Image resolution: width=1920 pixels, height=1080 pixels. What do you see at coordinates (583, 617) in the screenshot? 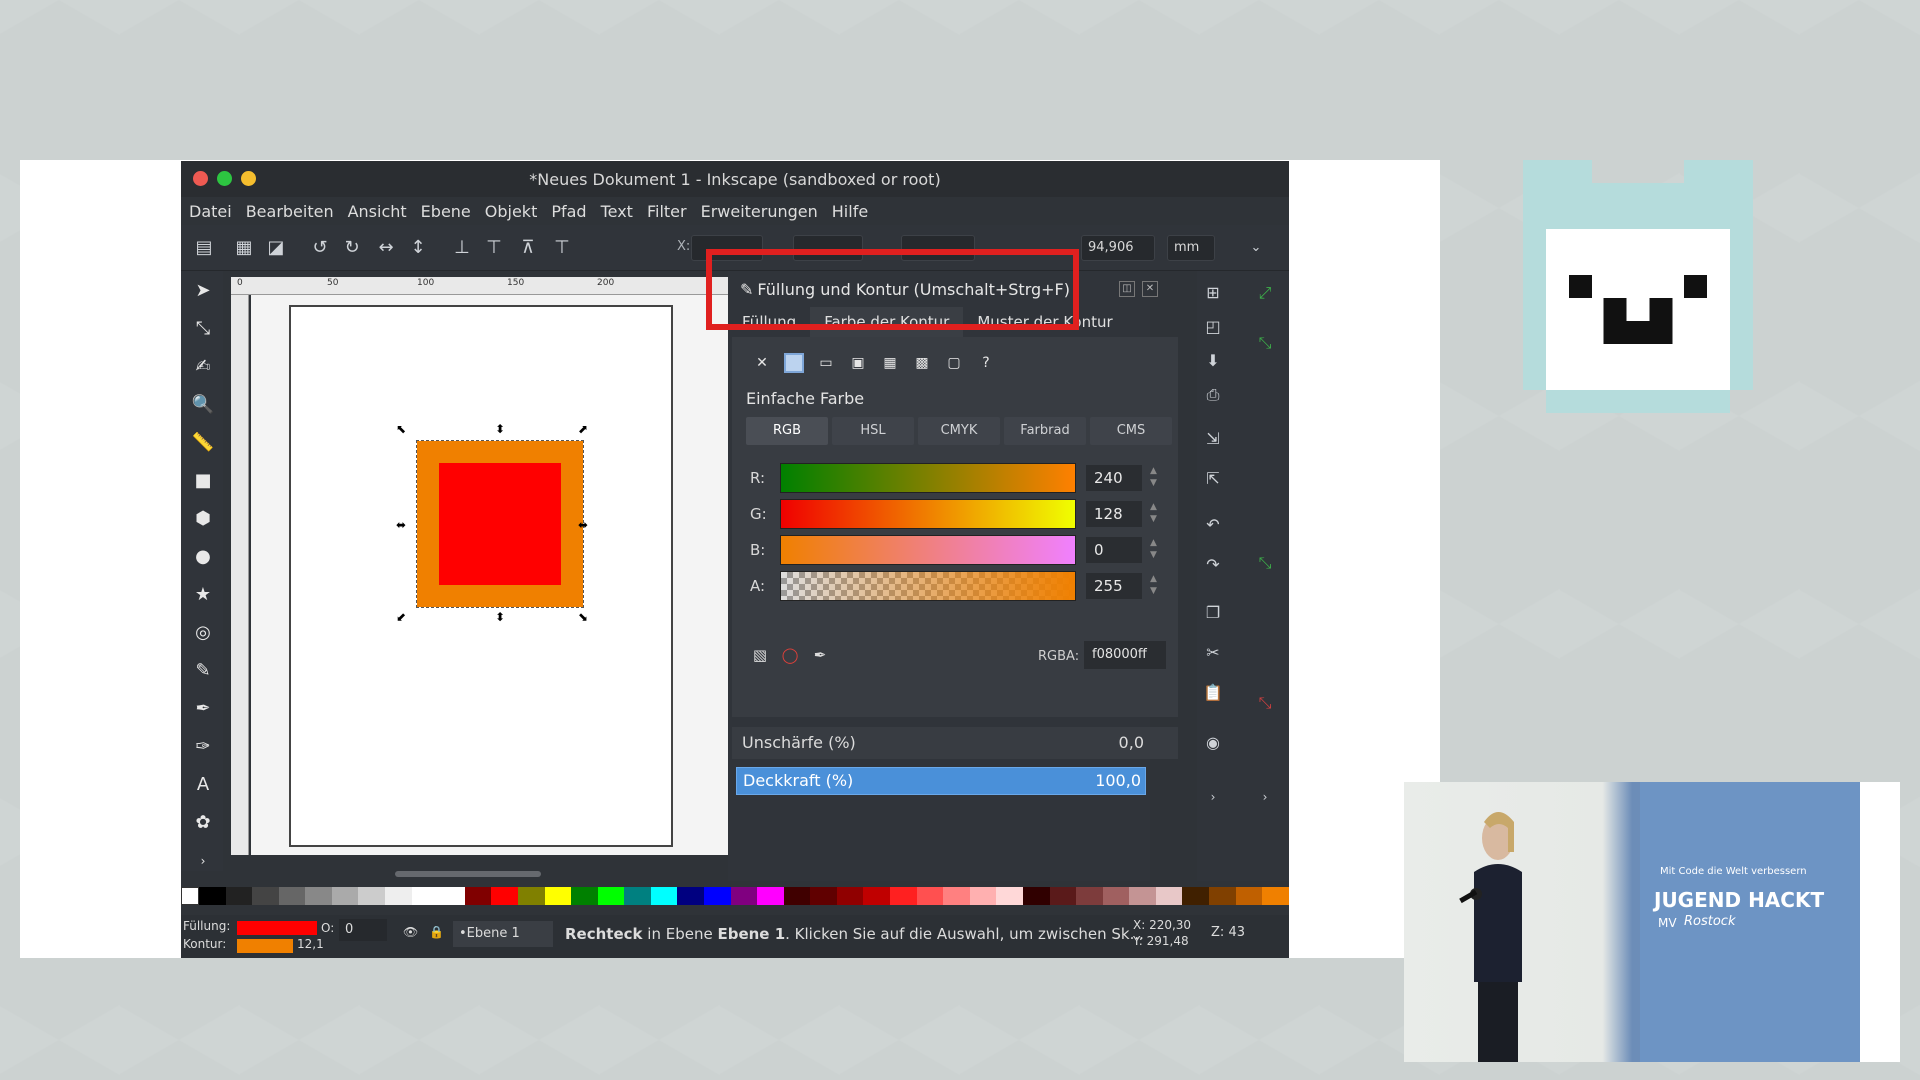
I see `scale-handle-se: ⬊` at bounding box center [583, 617].